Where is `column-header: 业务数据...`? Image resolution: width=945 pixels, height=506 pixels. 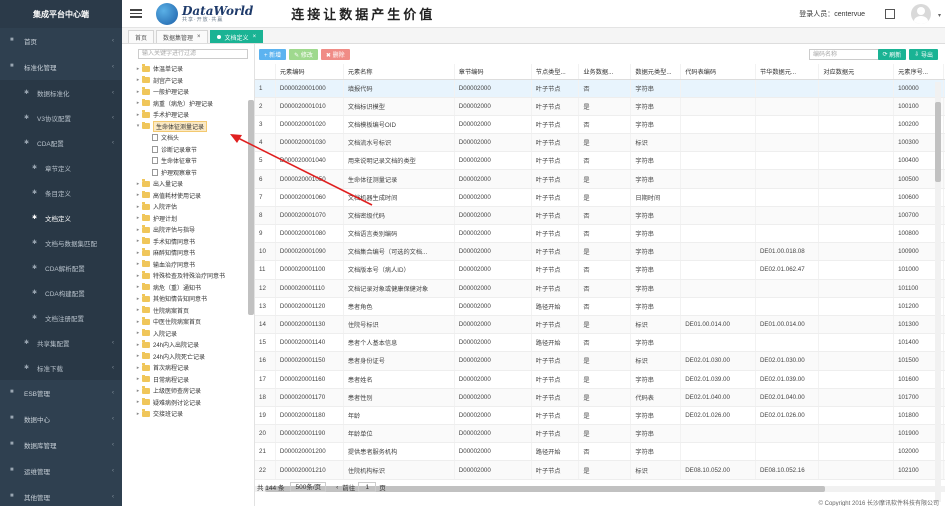 column-header: 业务数据... is located at coordinates (605, 72).